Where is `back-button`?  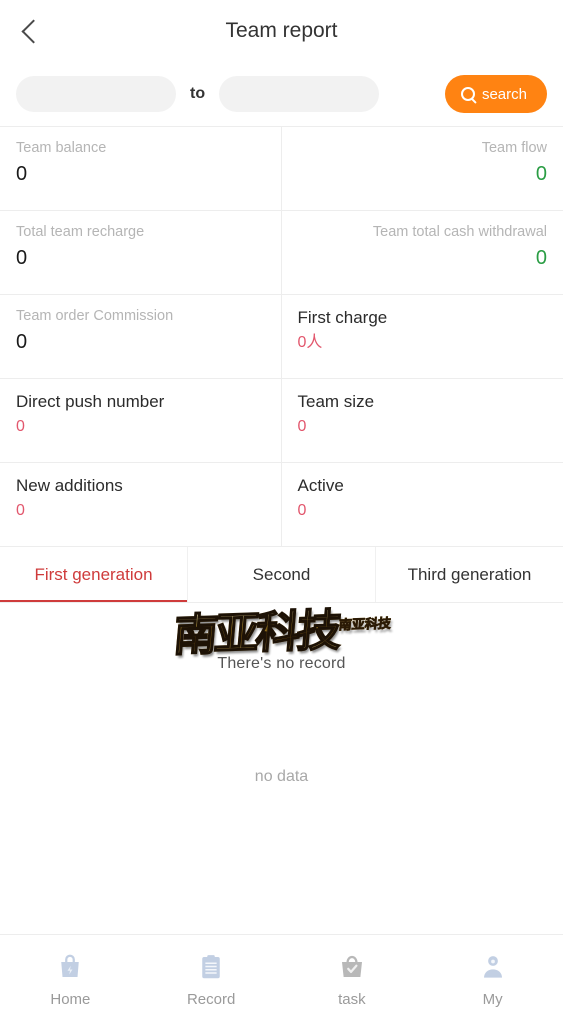 back-button is located at coordinates (31, 31).